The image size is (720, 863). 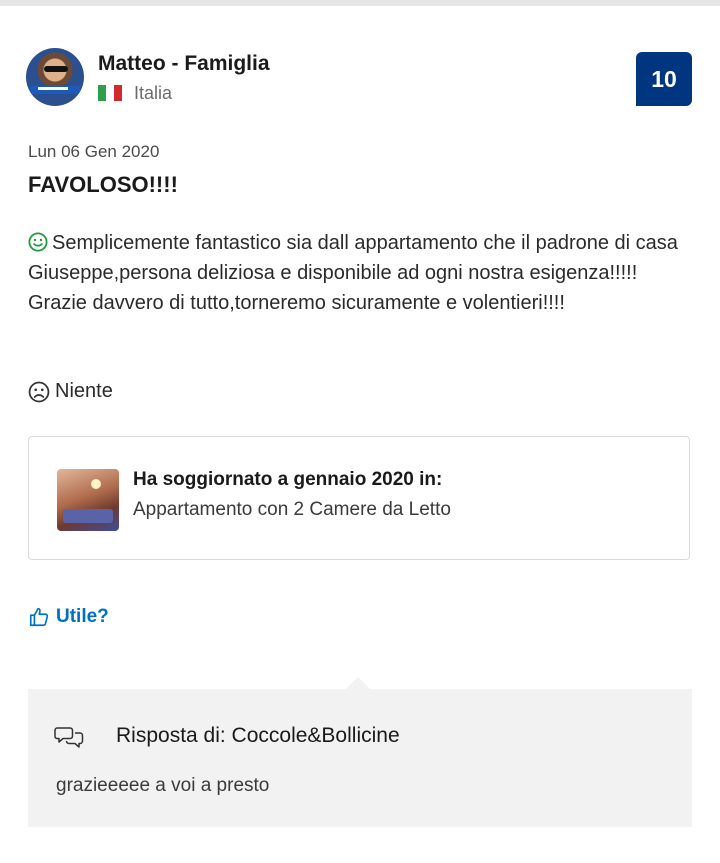 I want to click on review-score-badge: 10, so click(x=664, y=79).